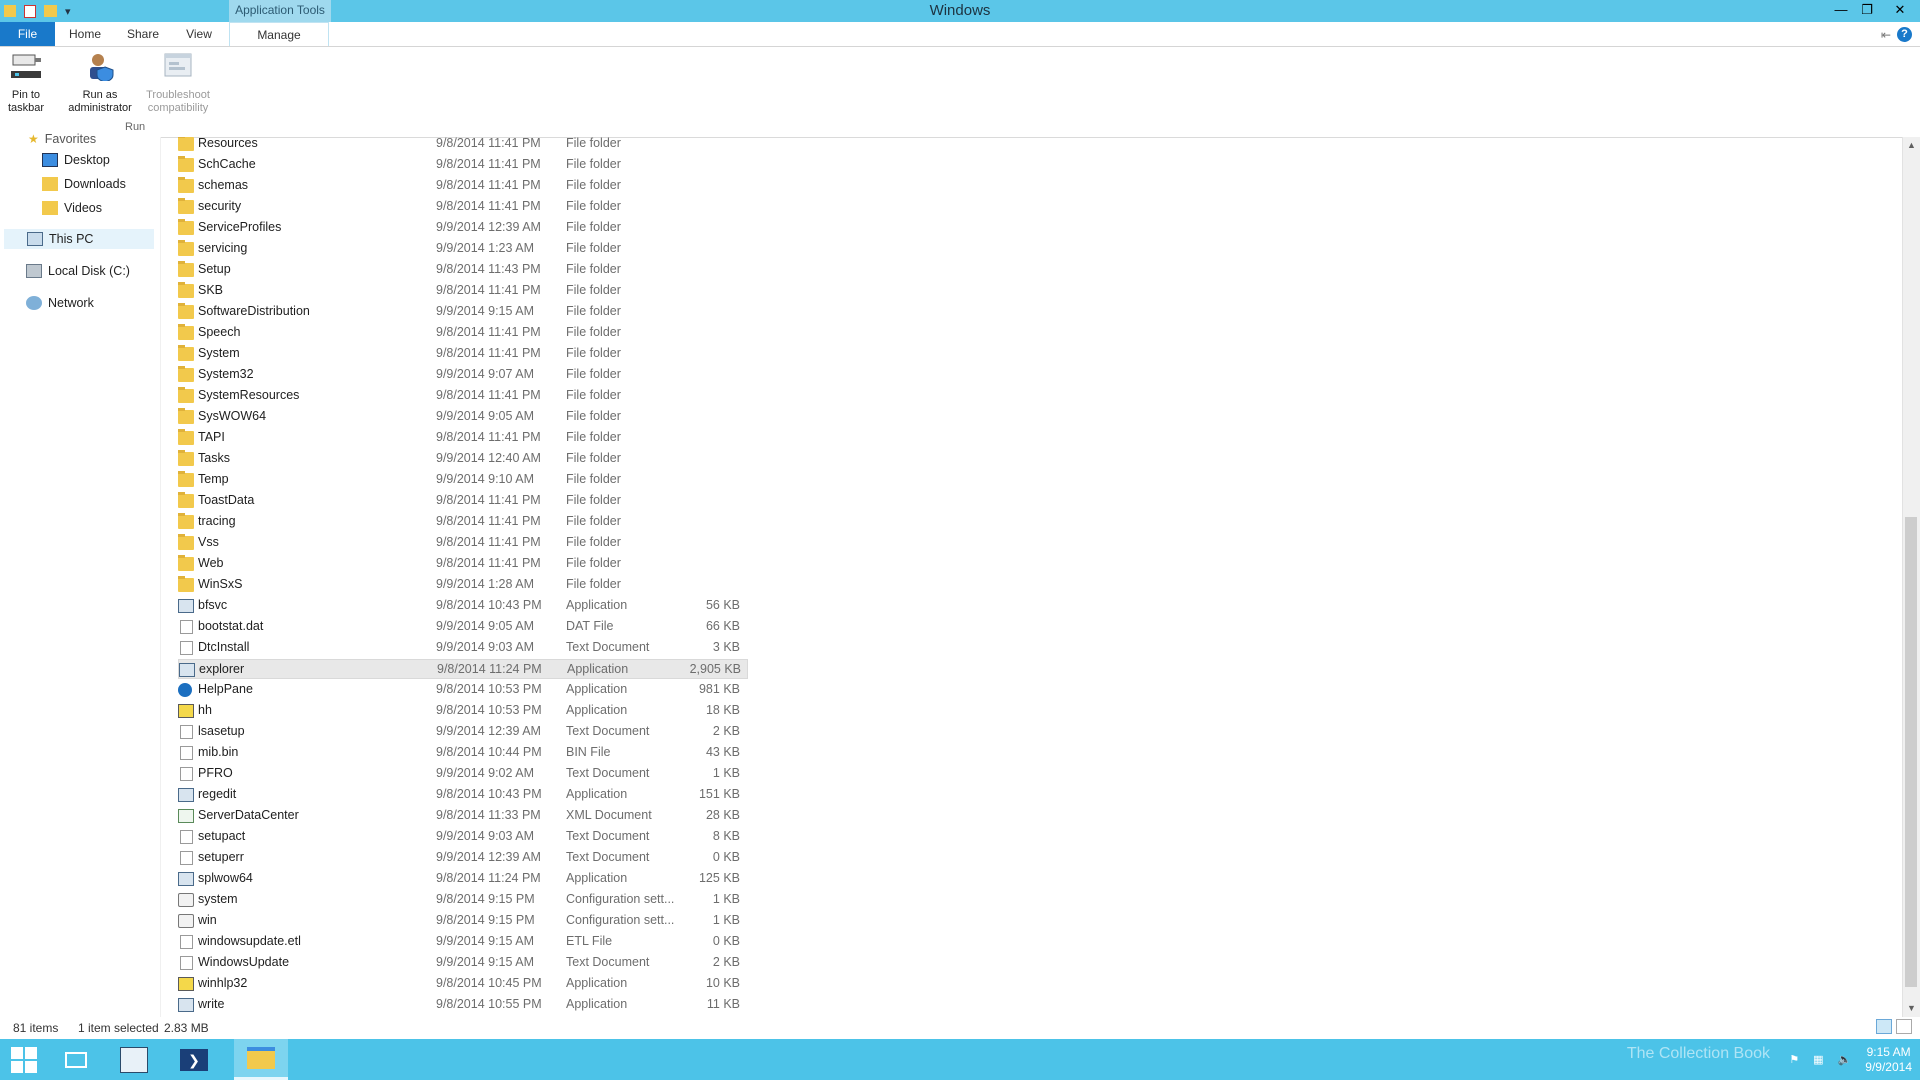 Image resolution: width=1920 pixels, height=1080 pixels. Describe the element at coordinates (76, 160) in the screenshot. I see `nav-desktop: Desktop` at that location.